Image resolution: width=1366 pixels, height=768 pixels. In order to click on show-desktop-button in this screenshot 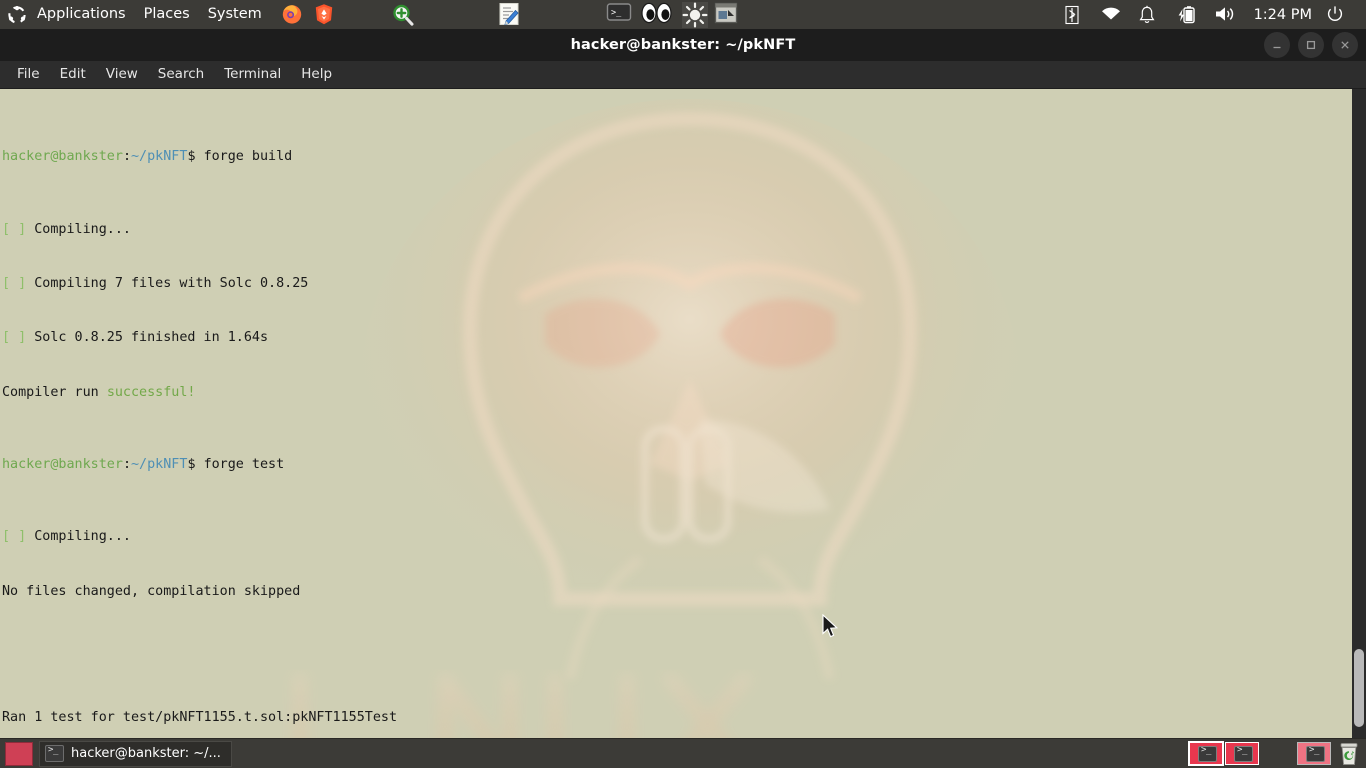, I will do `click(19, 753)`.